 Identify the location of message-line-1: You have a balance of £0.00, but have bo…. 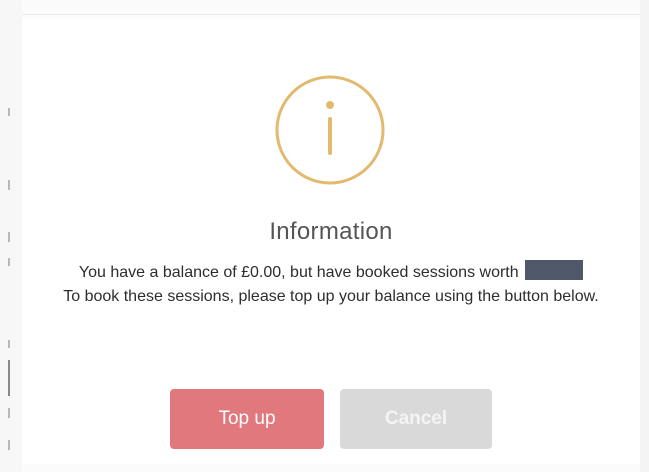
(298, 272).